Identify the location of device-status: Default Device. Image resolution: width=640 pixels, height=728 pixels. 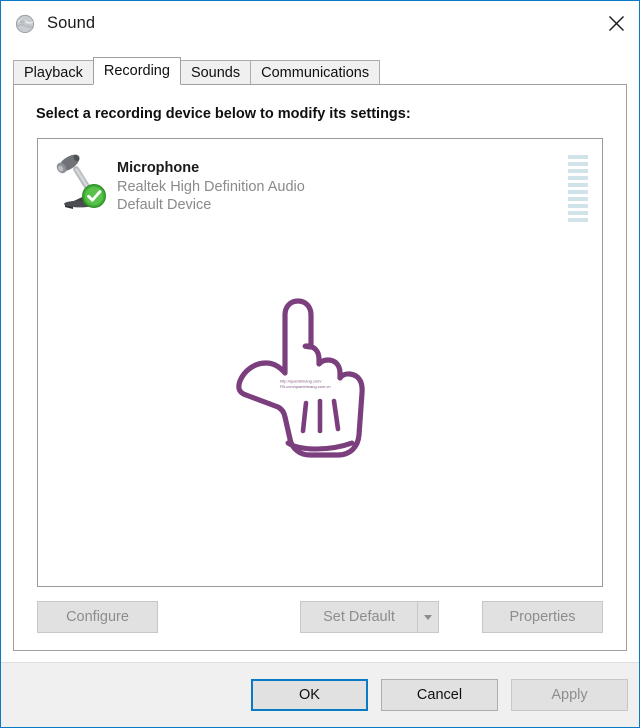
(164, 205).